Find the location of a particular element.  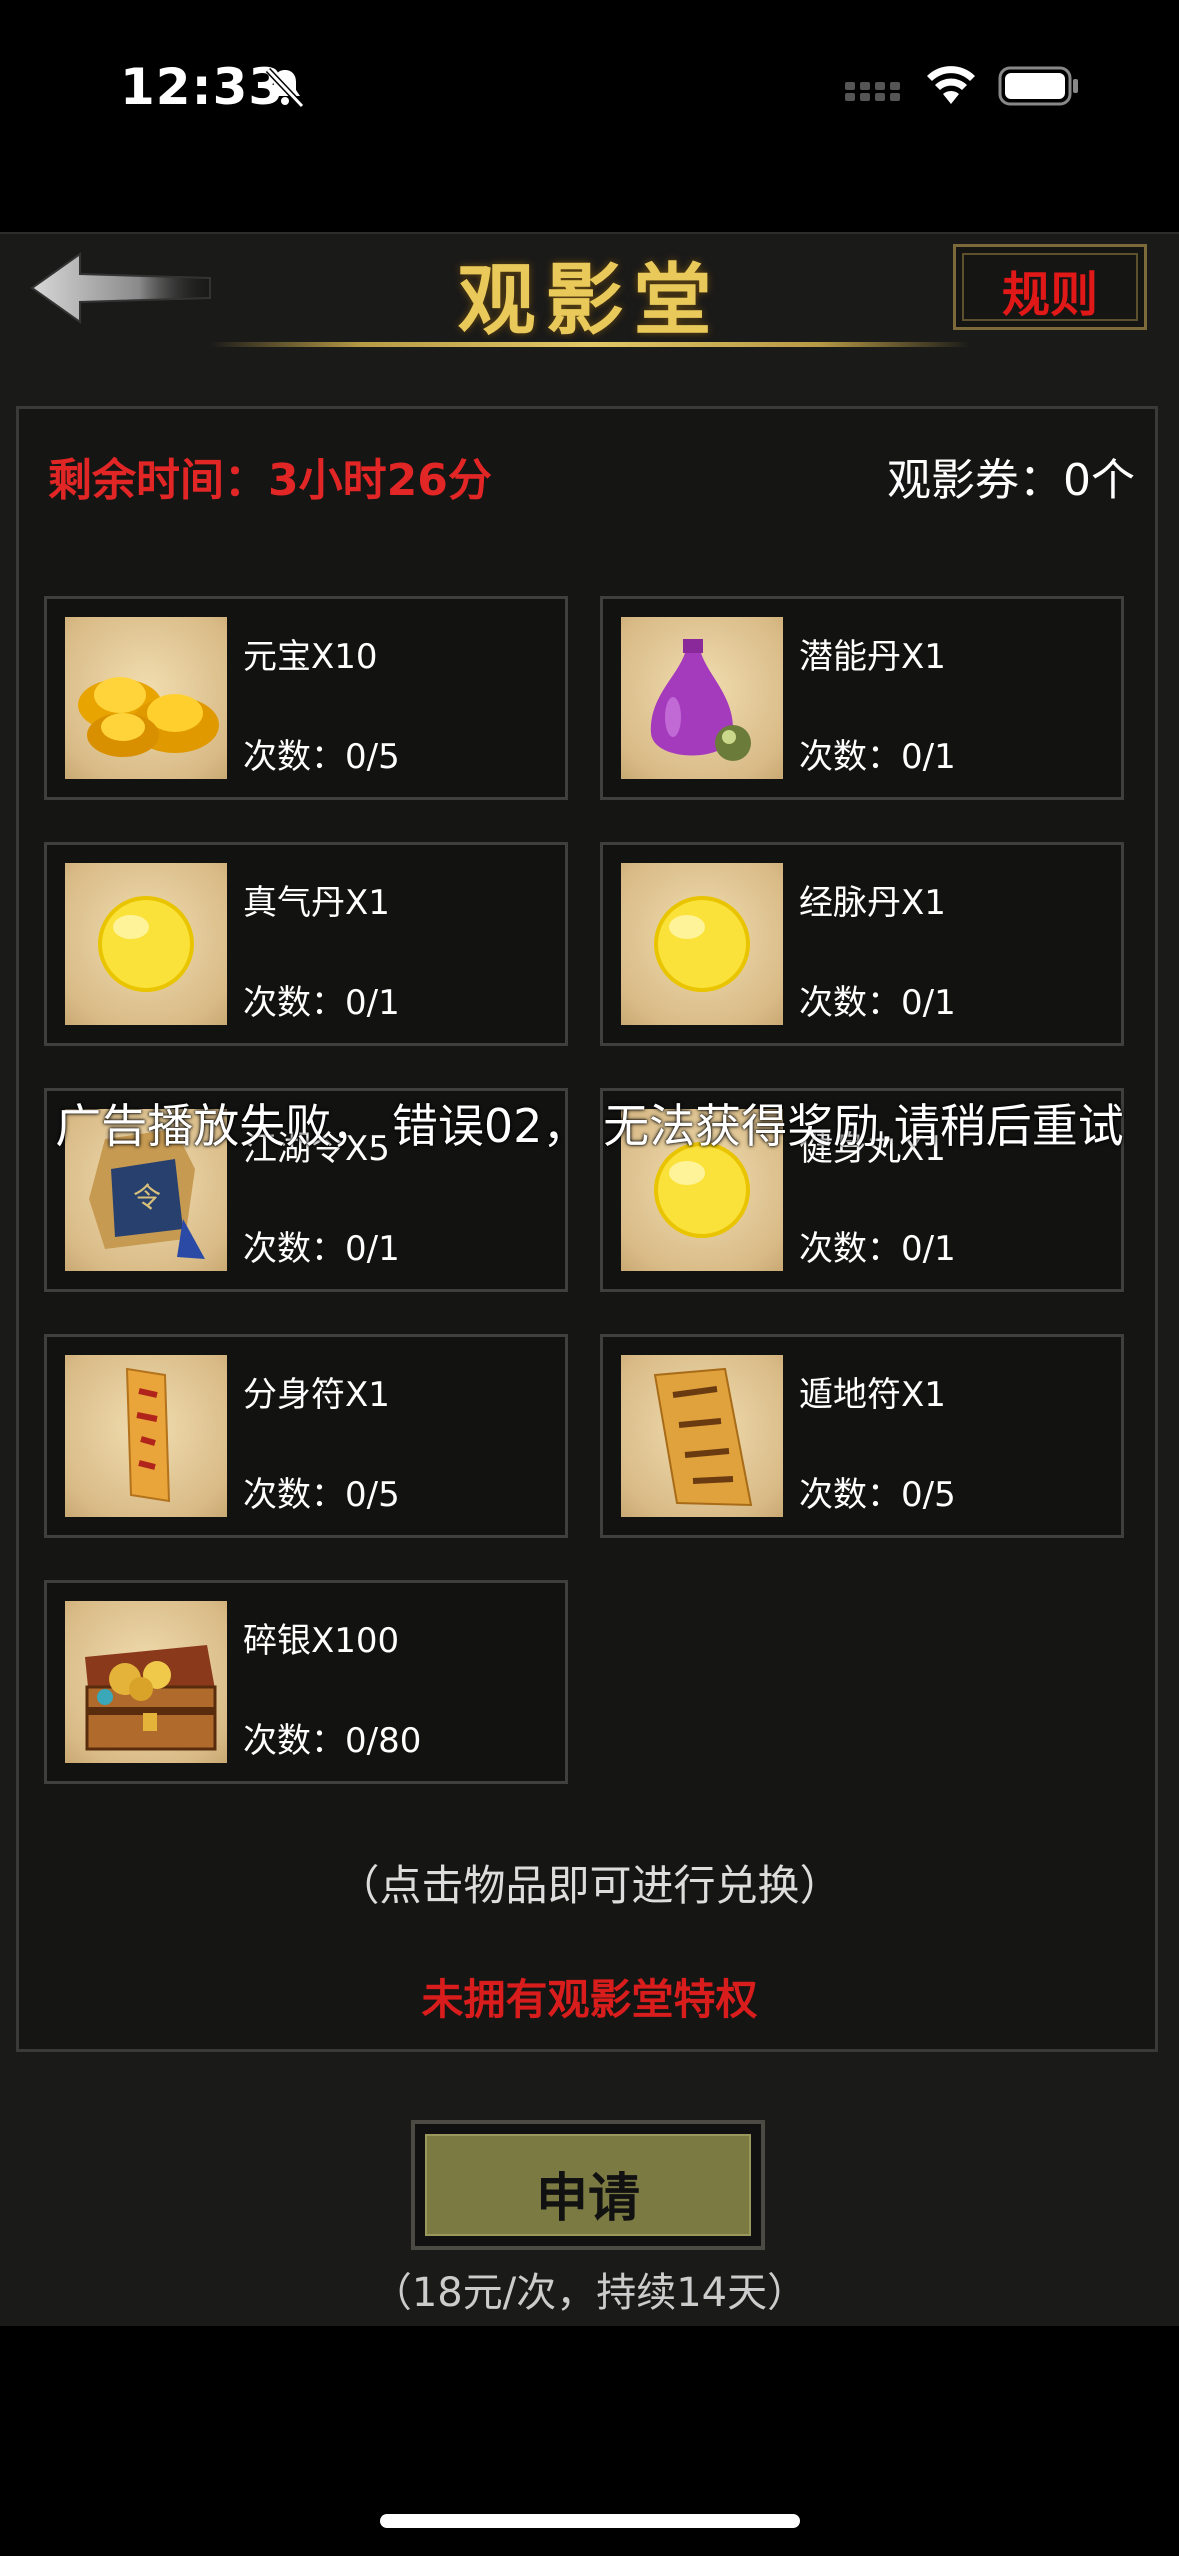

item-card-zhenqi: 真气丹X1 次数：0/1 is located at coordinates (306, 944).